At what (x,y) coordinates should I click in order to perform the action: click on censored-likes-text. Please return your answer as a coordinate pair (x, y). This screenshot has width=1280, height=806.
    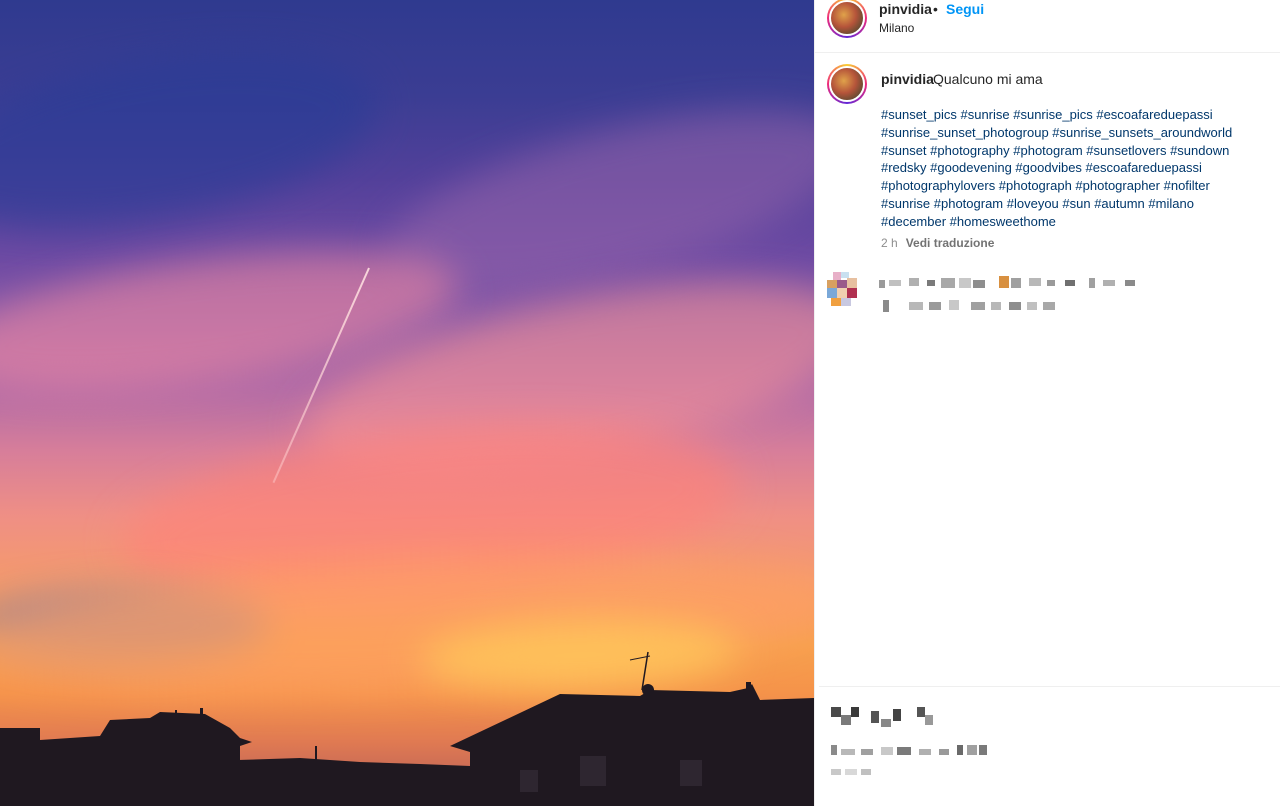
    Looking at the image, I should click on (921, 751).